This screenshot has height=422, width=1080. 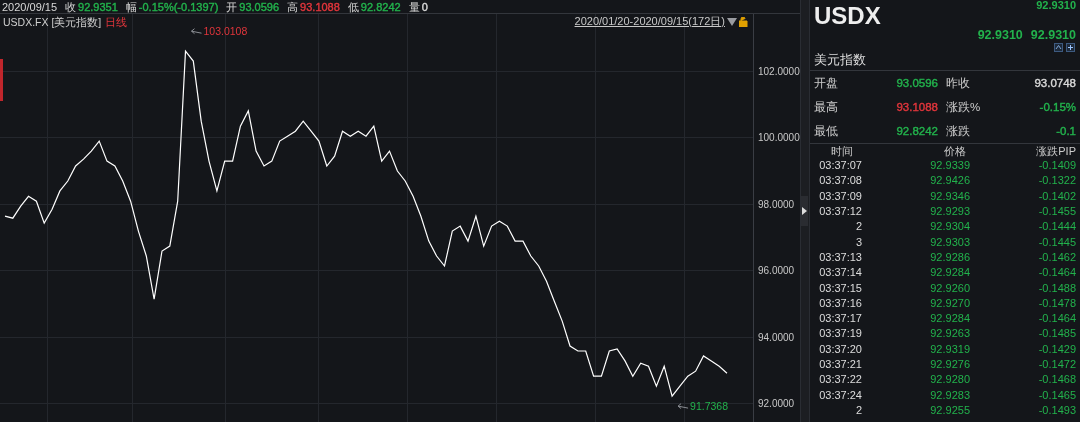 What do you see at coordinates (842, 151) in the screenshot?
I see `column-header: 时间` at bounding box center [842, 151].